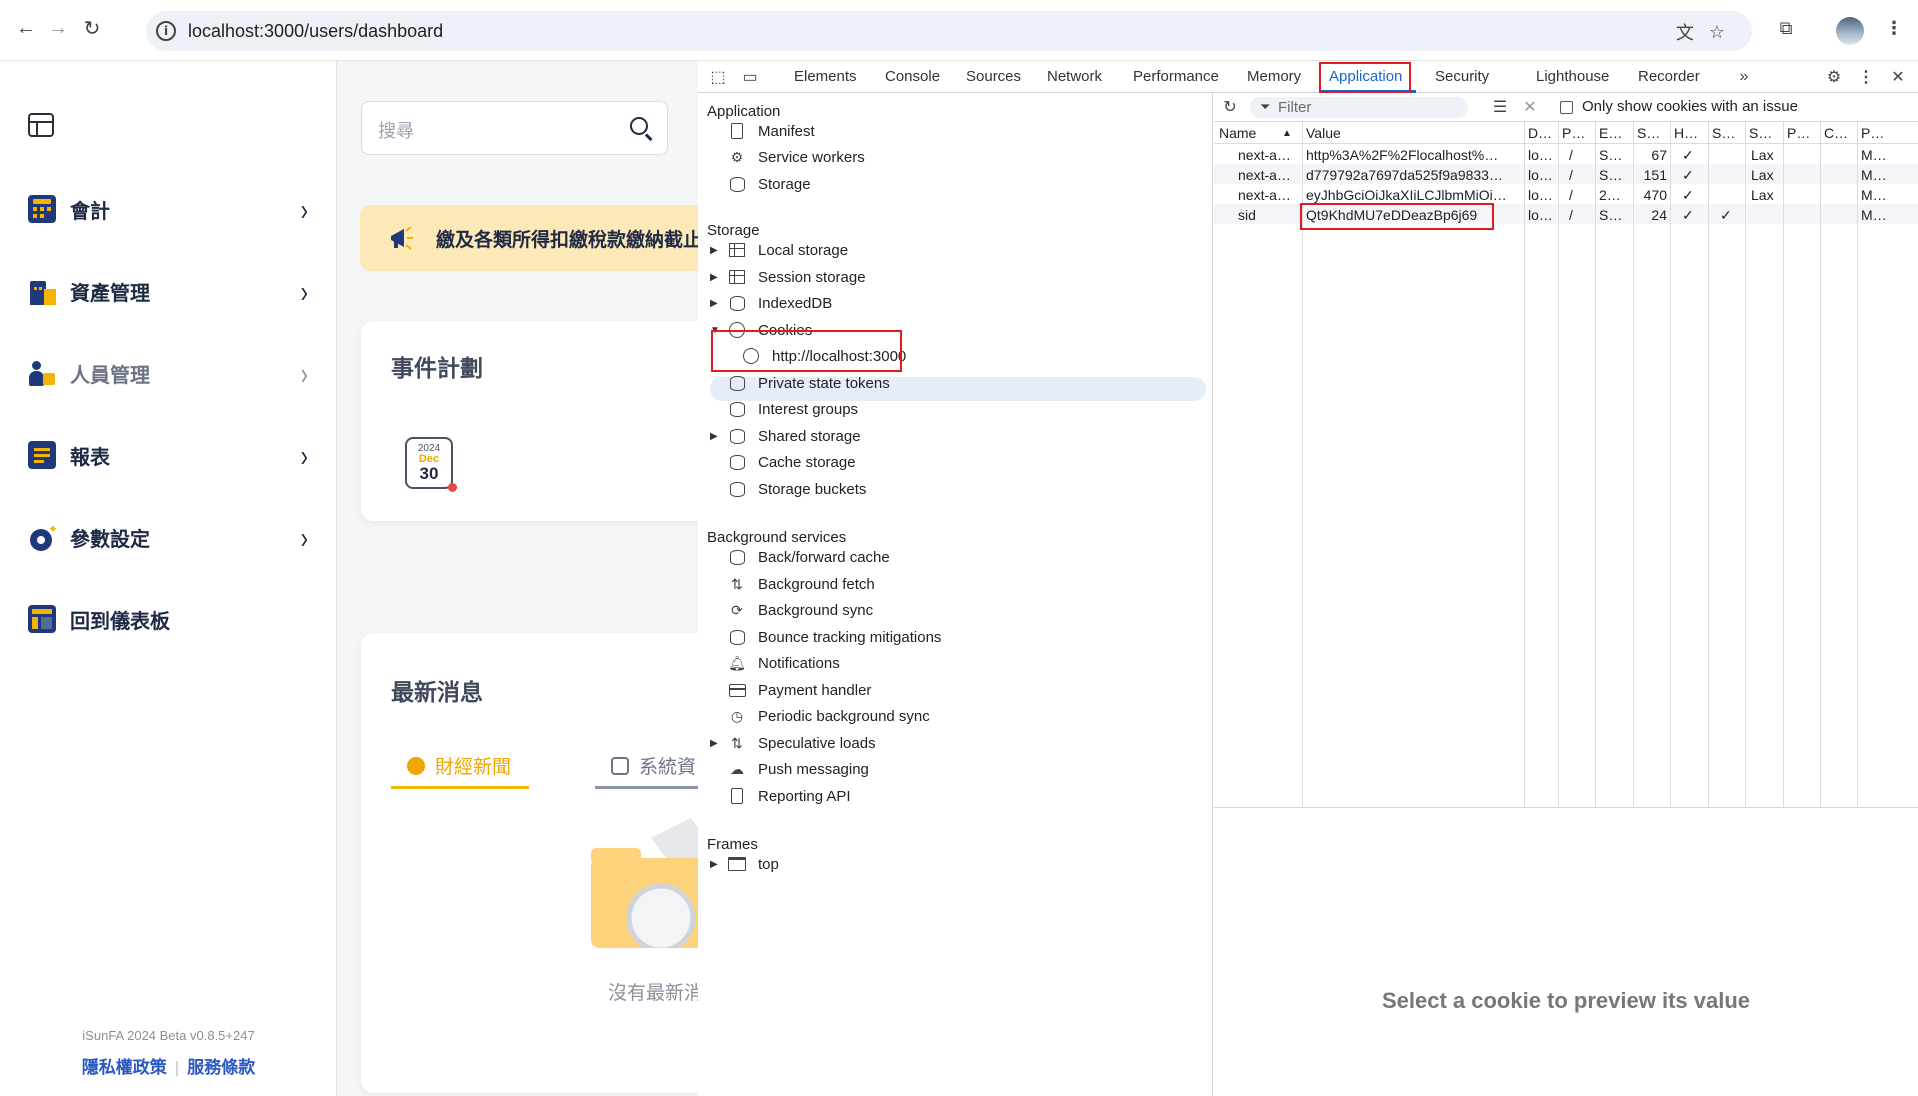 Image resolution: width=1918 pixels, height=1096 pixels. Describe the element at coordinates (41, 125) in the screenshot. I see `sidebar-toggle-icon` at that location.